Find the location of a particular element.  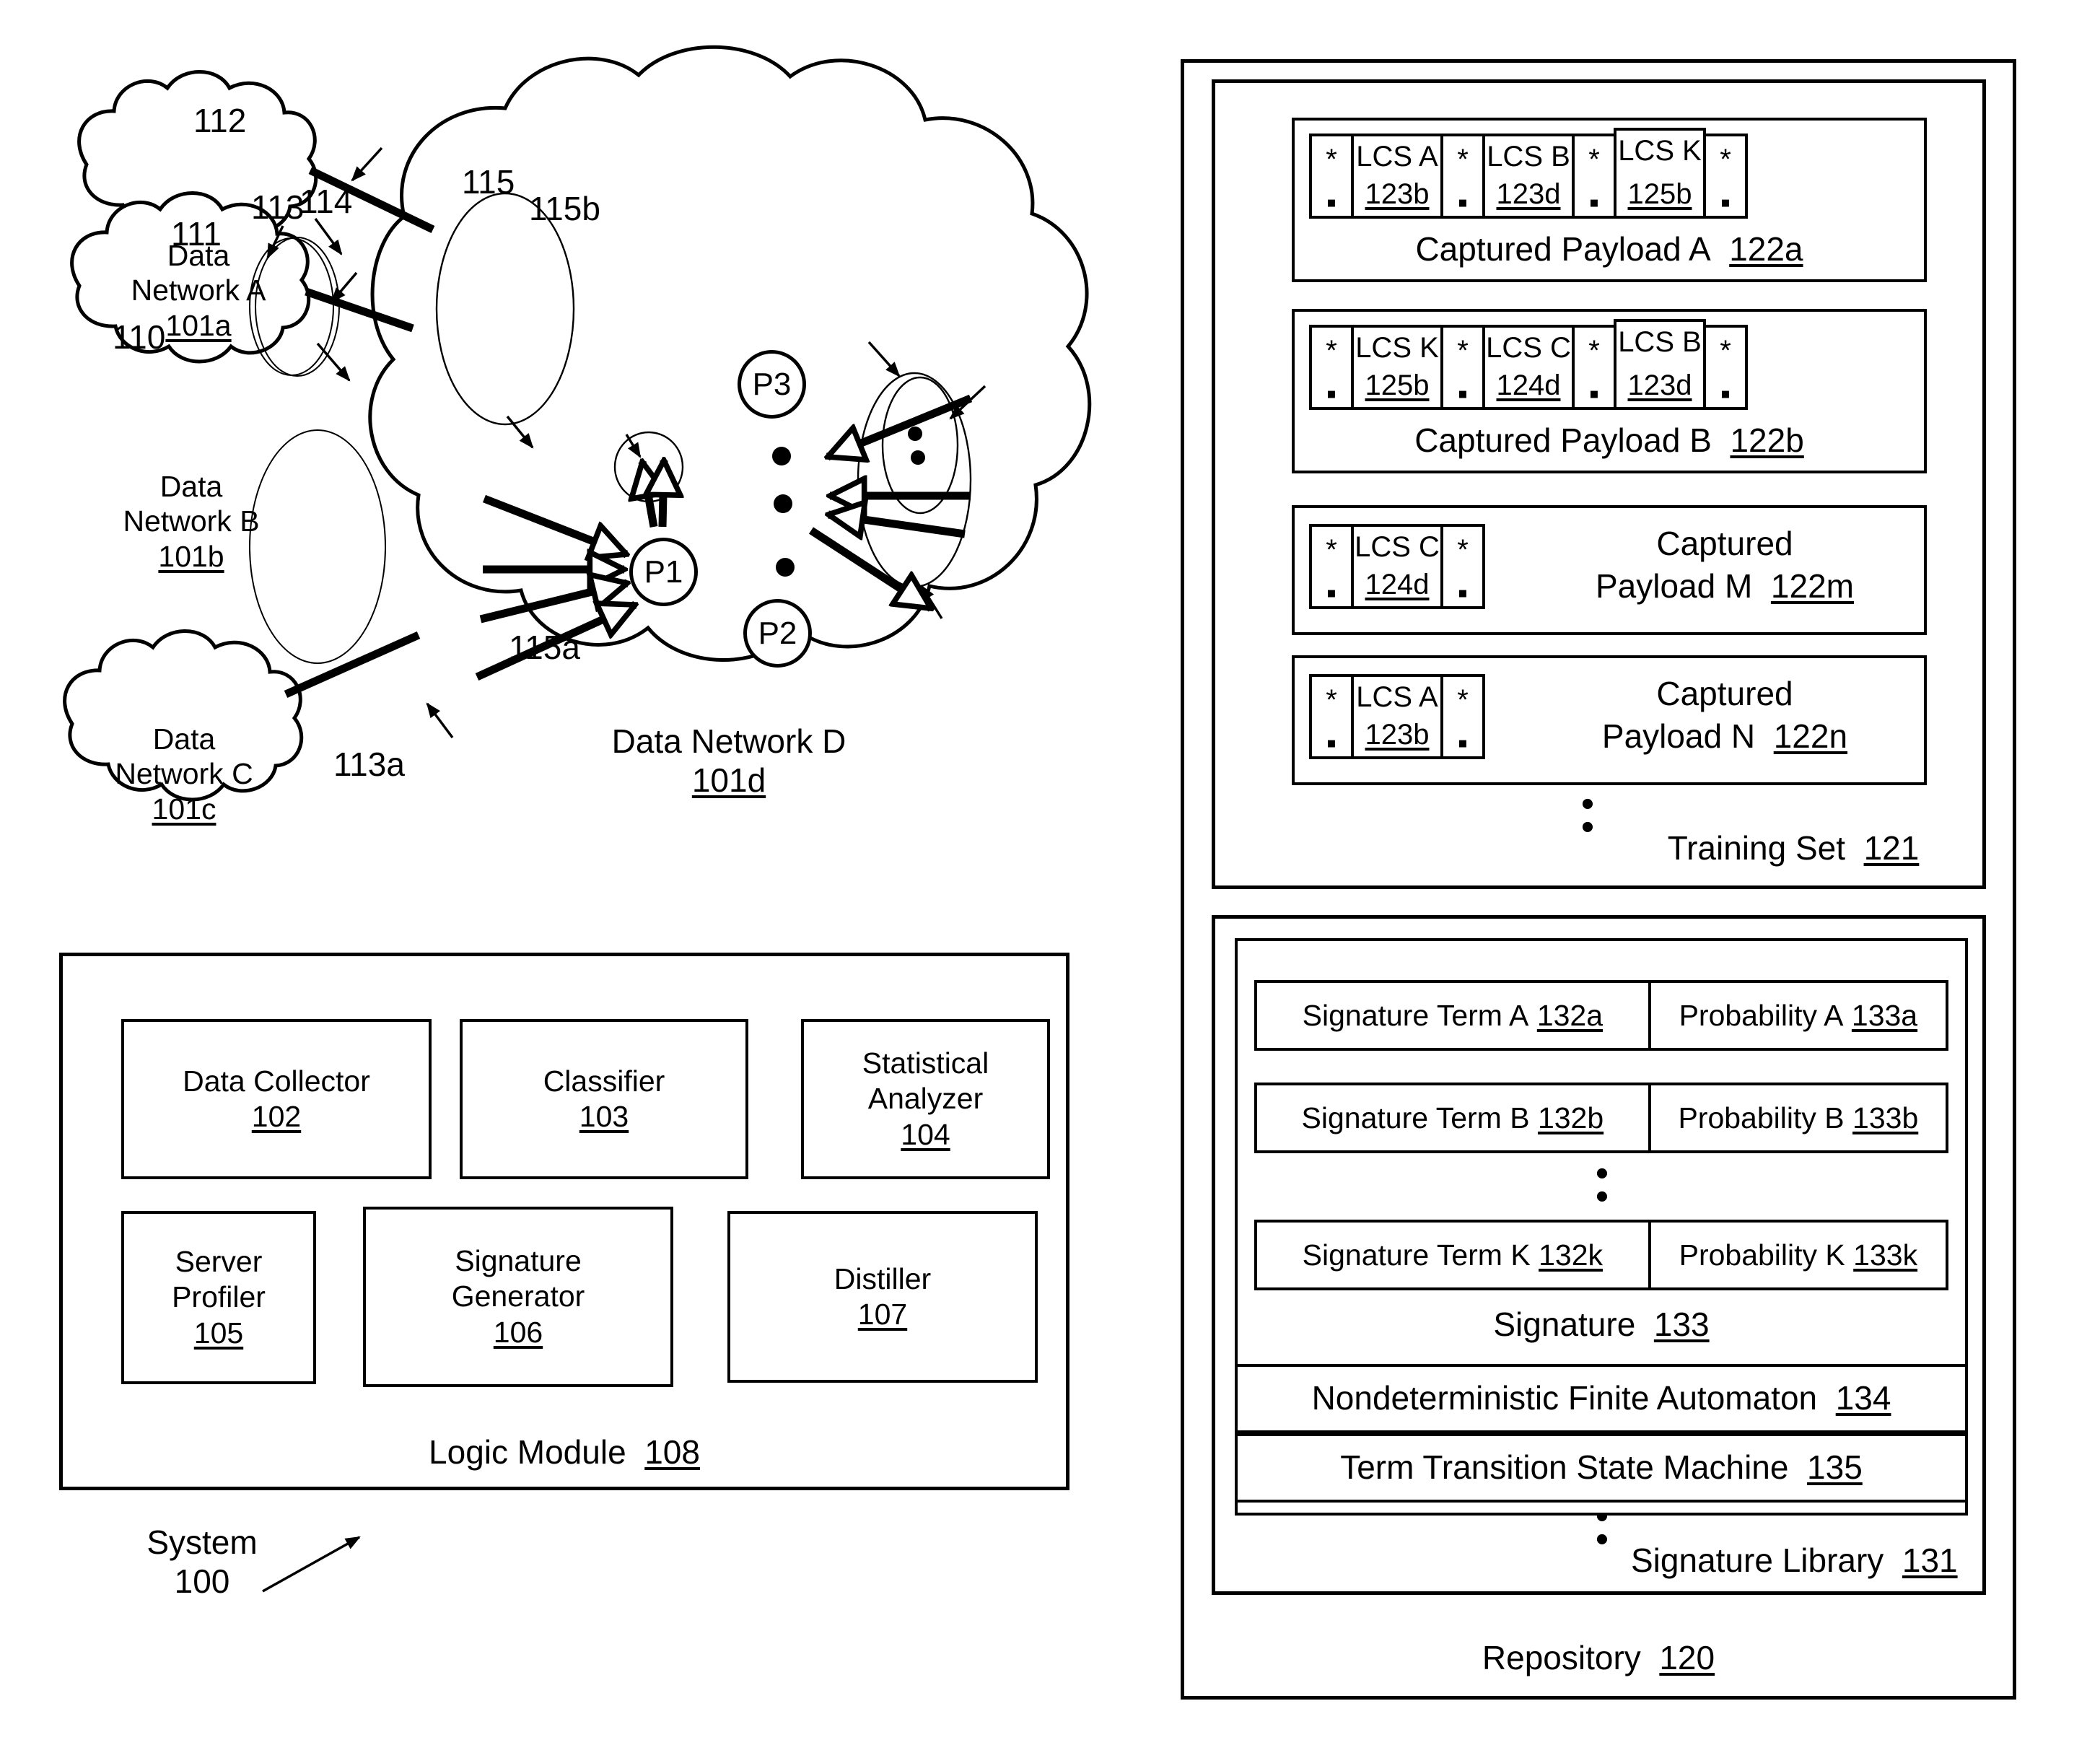

oval-115-shape is located at coordinates (914, 480).